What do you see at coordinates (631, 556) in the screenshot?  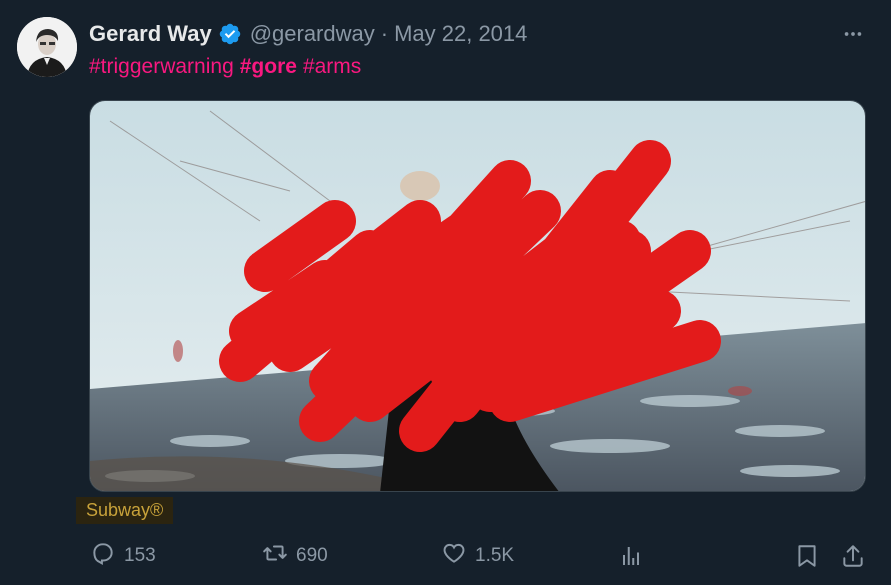 I see `views-icon` at bounding box center [631, 556].